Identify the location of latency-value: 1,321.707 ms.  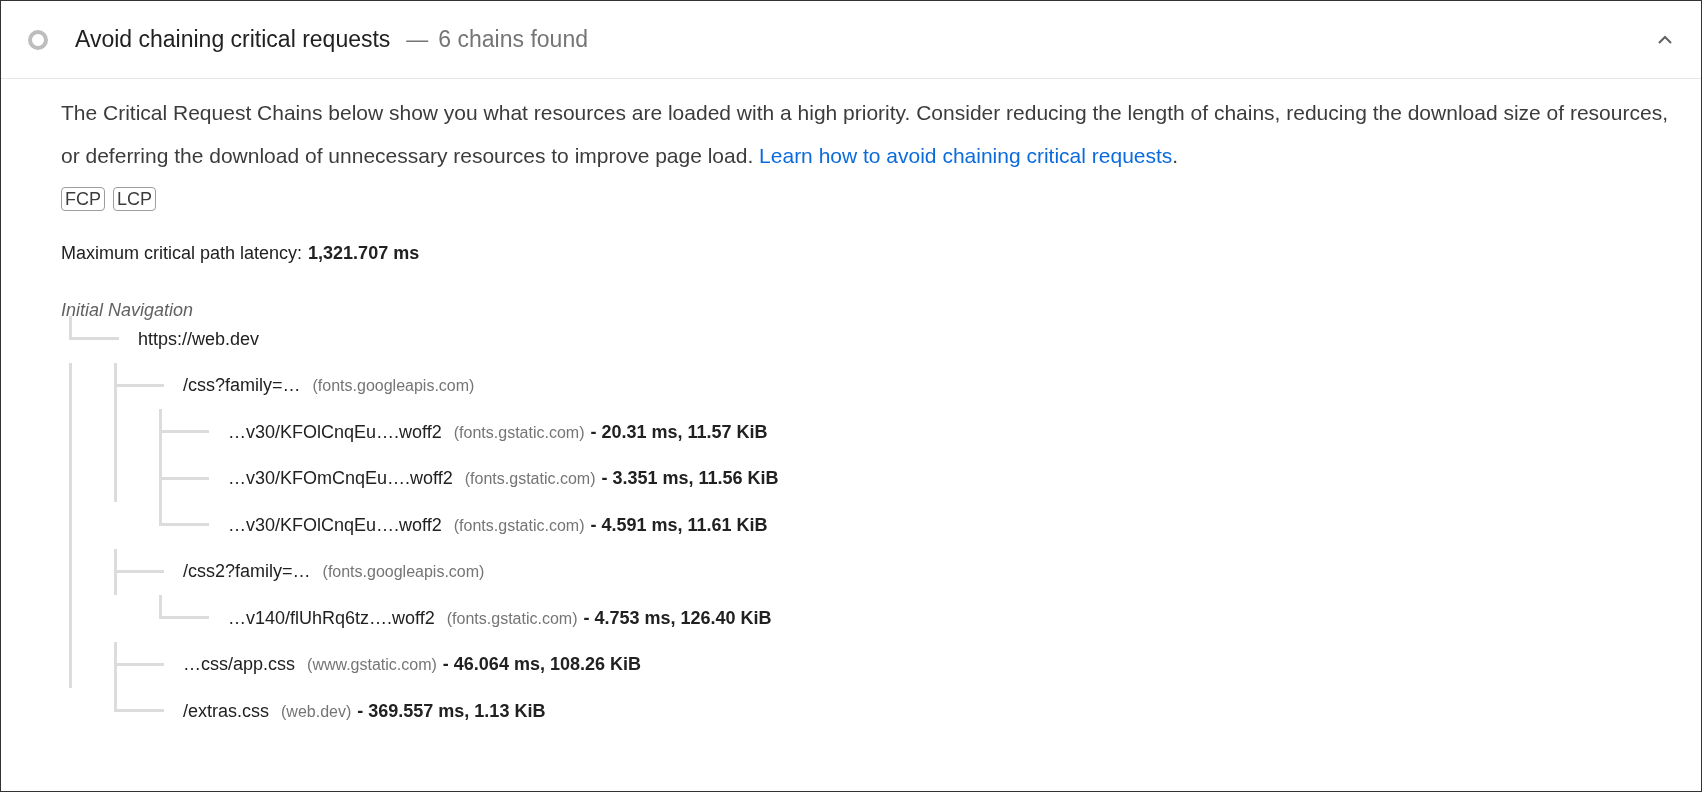
(364, 253).